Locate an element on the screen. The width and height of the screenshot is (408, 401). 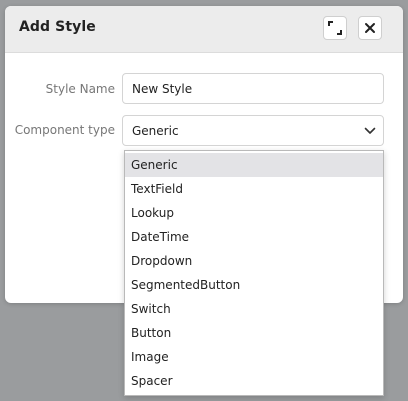
style-name-label: Style Name is located at coordinates (80, 89).